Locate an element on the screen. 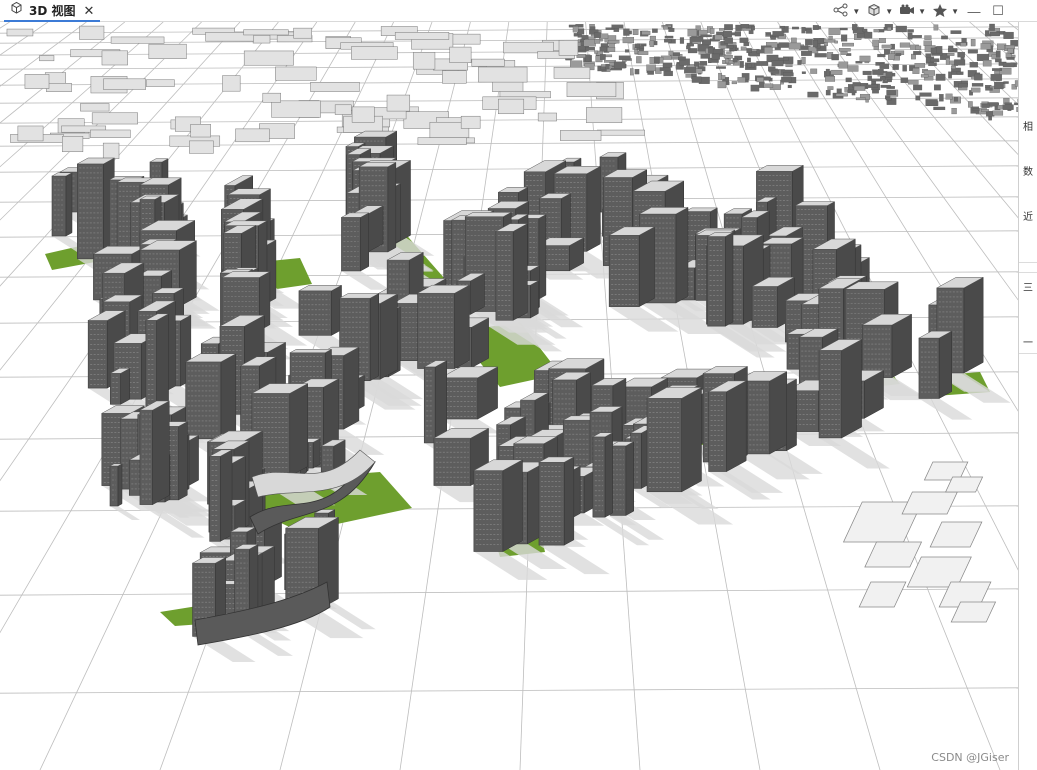  close-icon: ✕ is located at coordinates (89, 10).